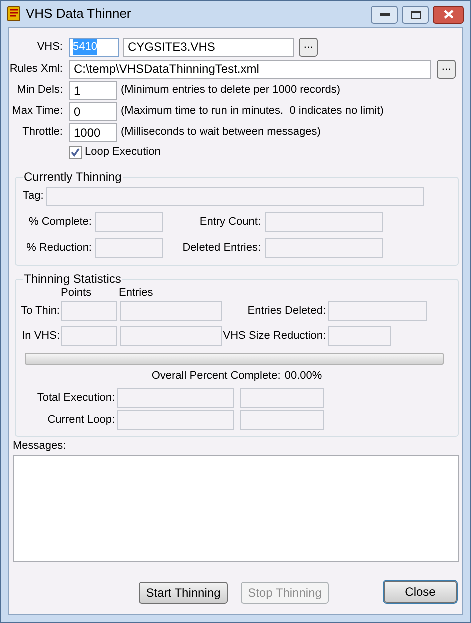 The width and height of the screenshot is (471, 623). I want to click on field-label: Min Dels:, so click(39, 90).